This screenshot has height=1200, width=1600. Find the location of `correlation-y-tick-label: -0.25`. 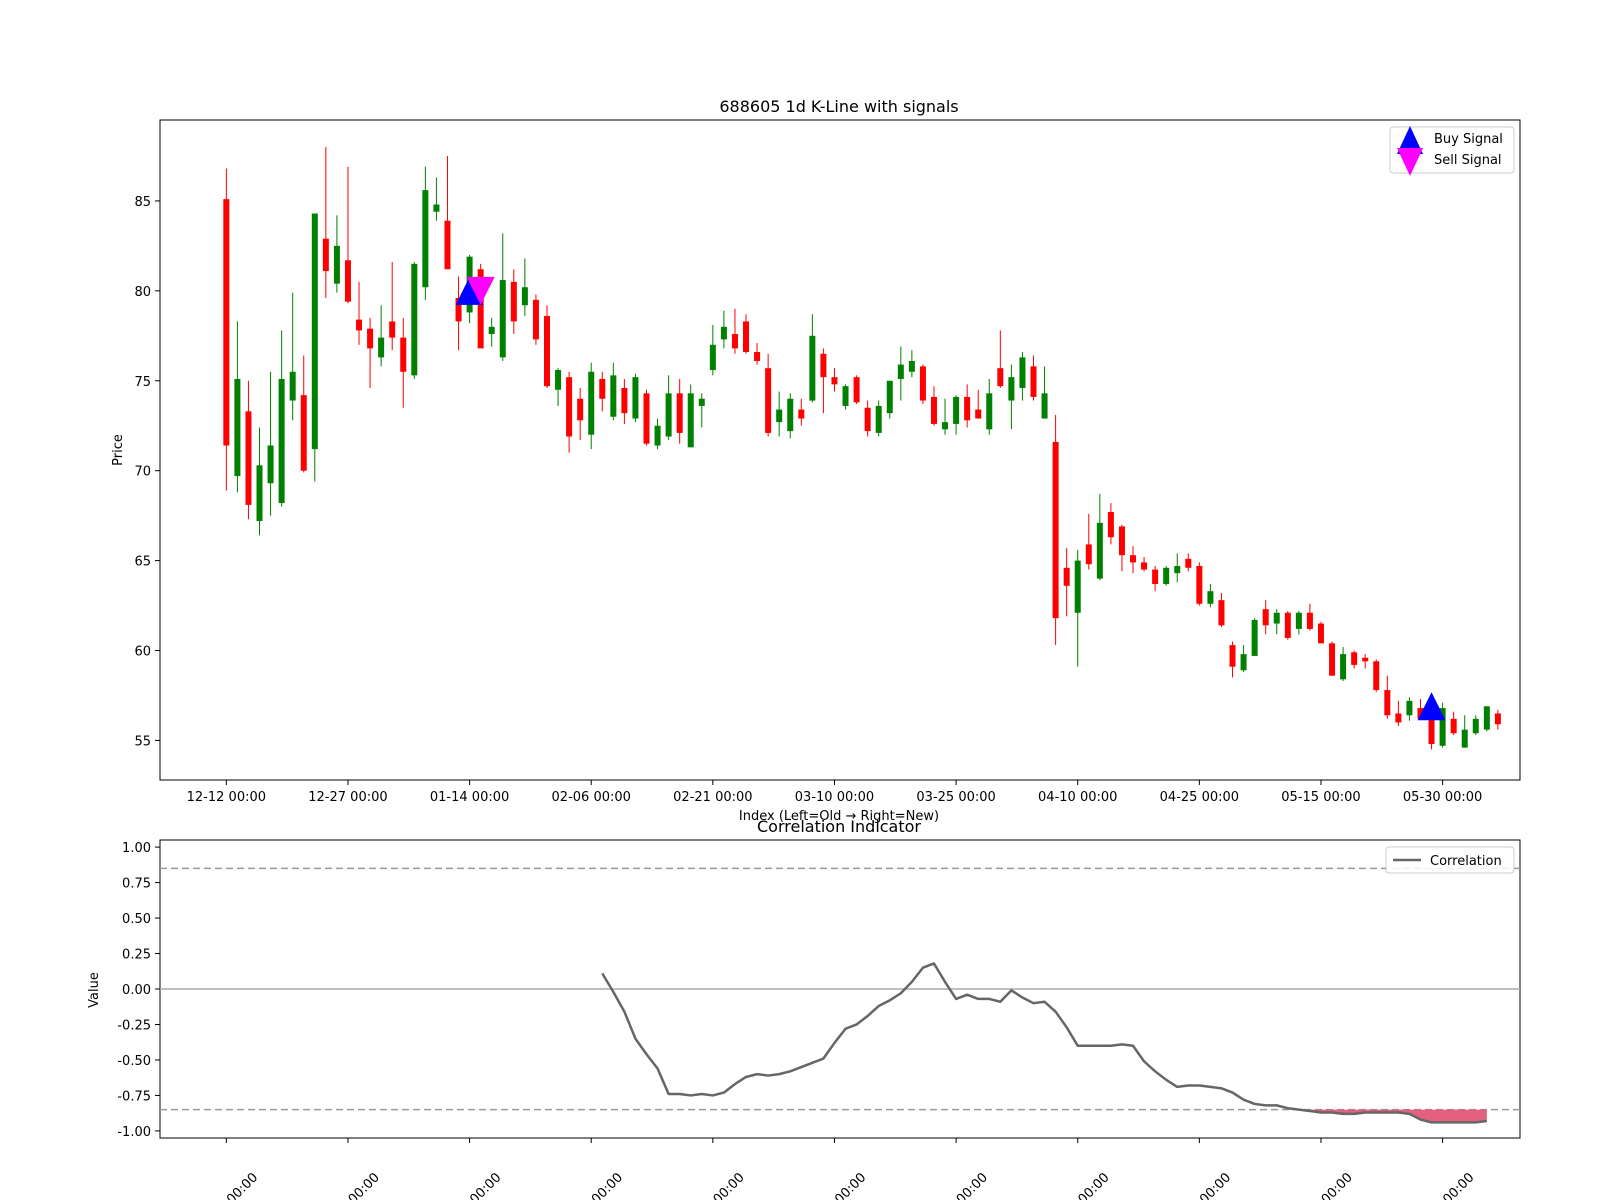

correlation-y-tick-label: -0.25 is located at coordinates (134, 1025).